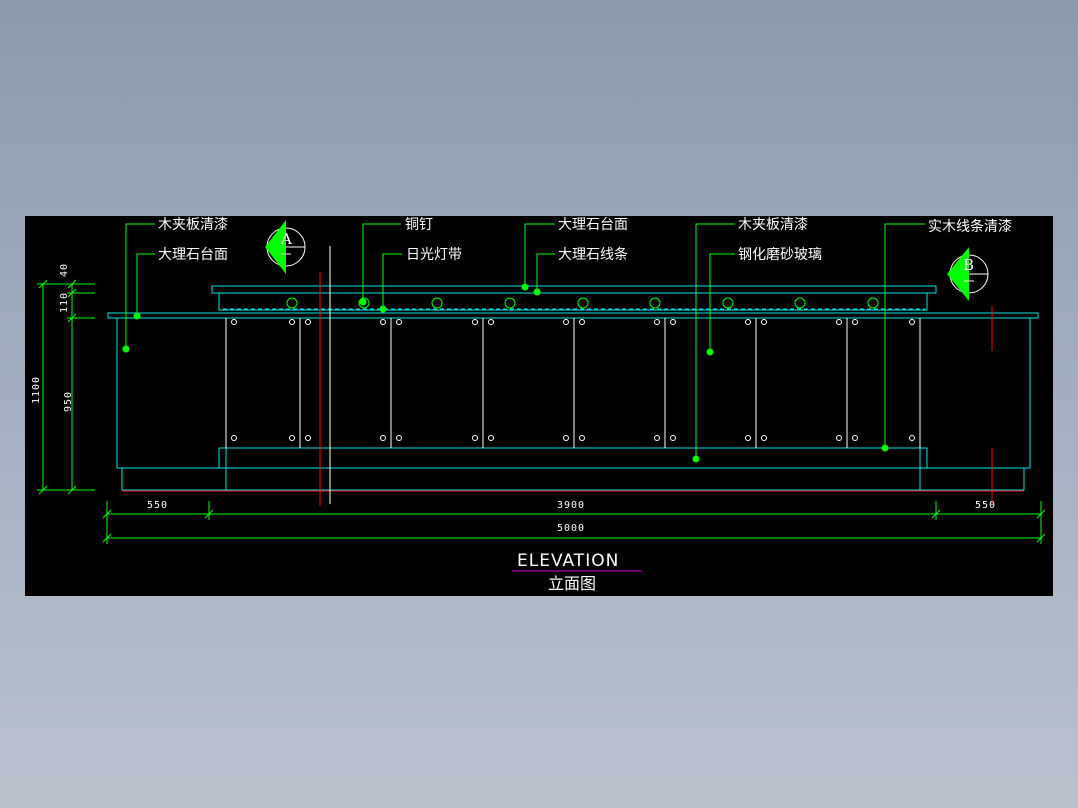 The width and height of the screenshot is (1078, 808). What do you see at coordinates (157, 505) in the screenshot?
I see `dim-h-left: 550` at bounding box center [157, 505].